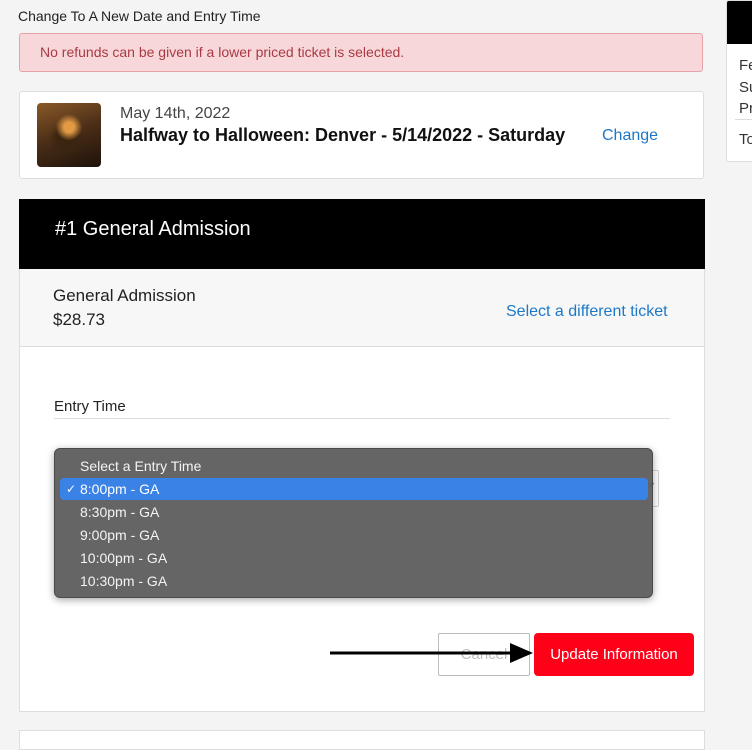 Image resolution: width=752 pixels, height=750 pixels. I want to click on ticket-name: General Admission, so click(124, 295).